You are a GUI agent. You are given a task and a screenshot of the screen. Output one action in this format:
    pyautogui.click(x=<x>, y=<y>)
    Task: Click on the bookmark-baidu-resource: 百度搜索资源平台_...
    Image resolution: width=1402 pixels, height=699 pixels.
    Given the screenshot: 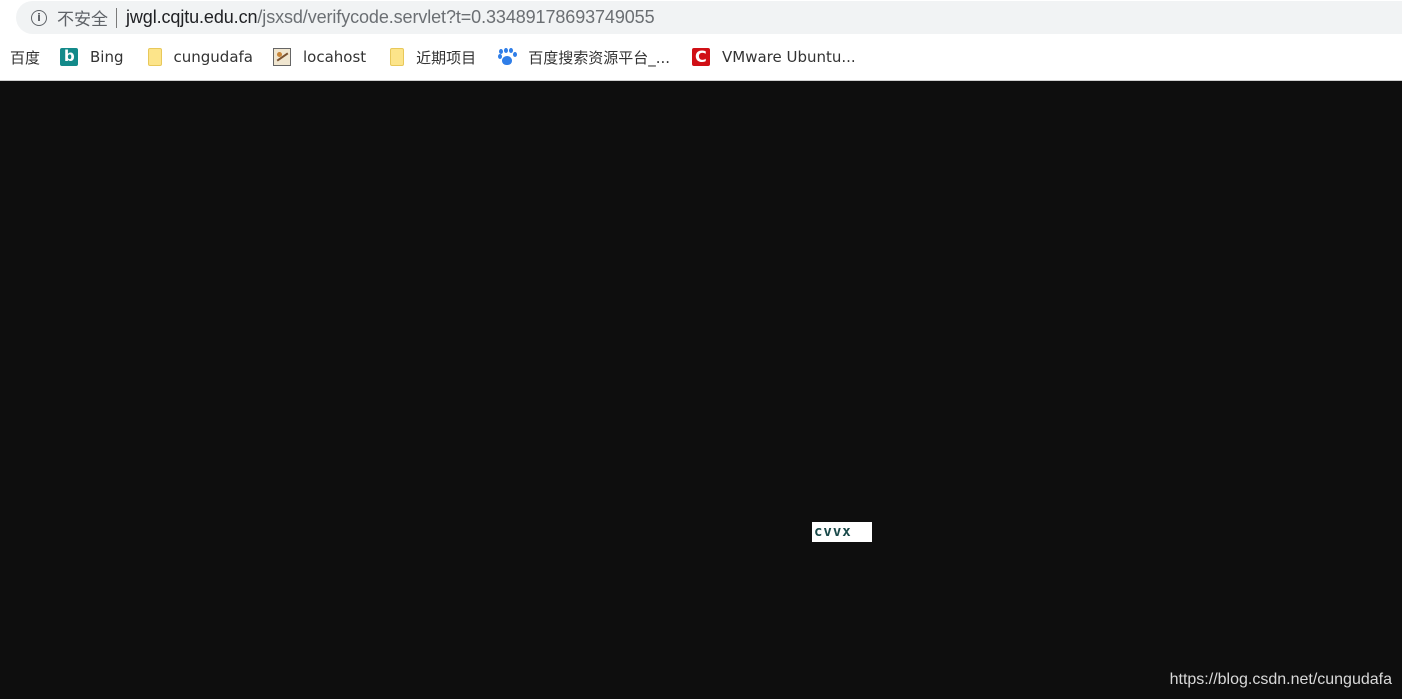 What is the action you would take?
    pyautogui.click(x=584, y=57)
    